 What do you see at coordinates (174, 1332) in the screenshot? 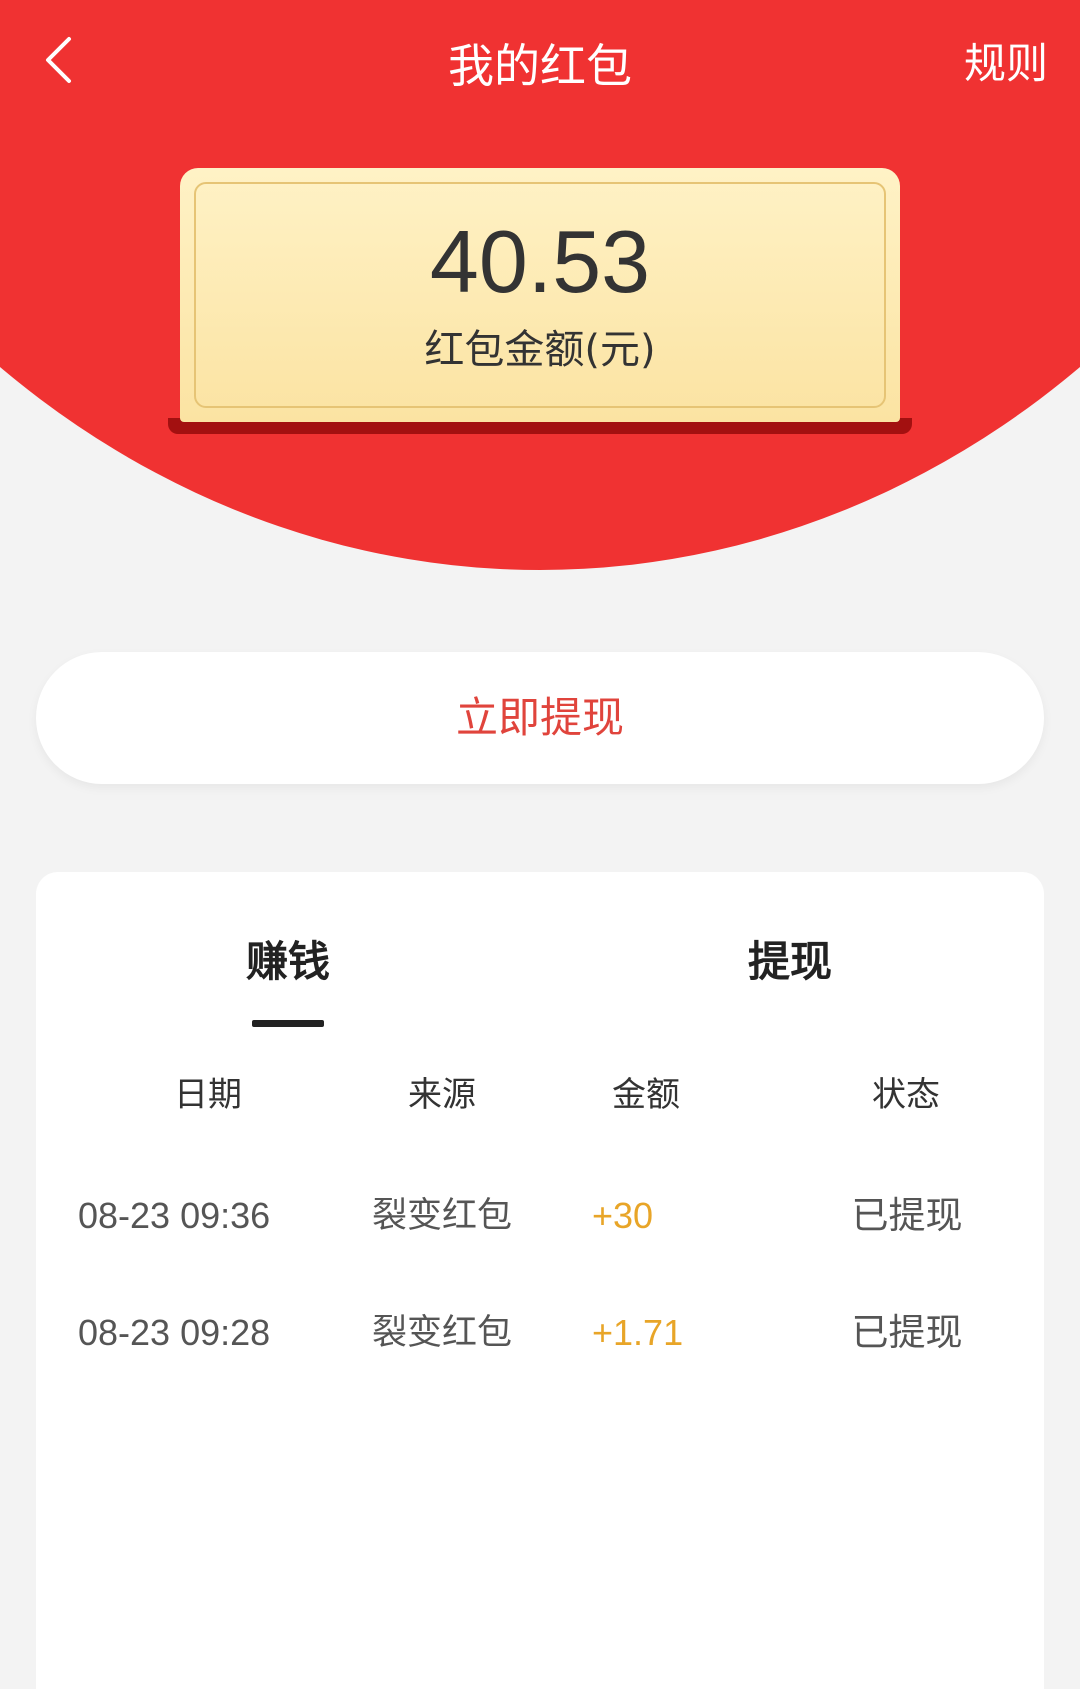
I see `row-date: 08-23 09:28` at bounding box center [174, 1332].